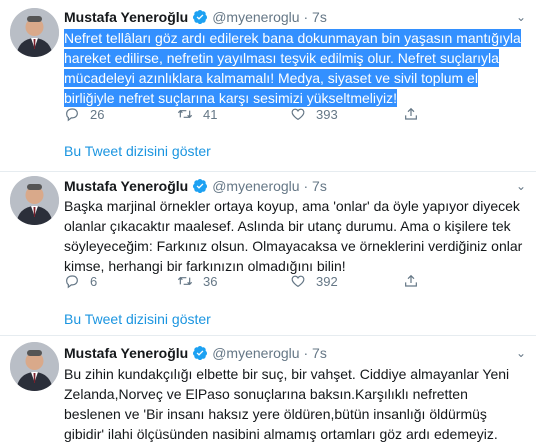  Describe the element at coordinates (327, 114) in the screenshot. I see `like-count: 393` at that location.